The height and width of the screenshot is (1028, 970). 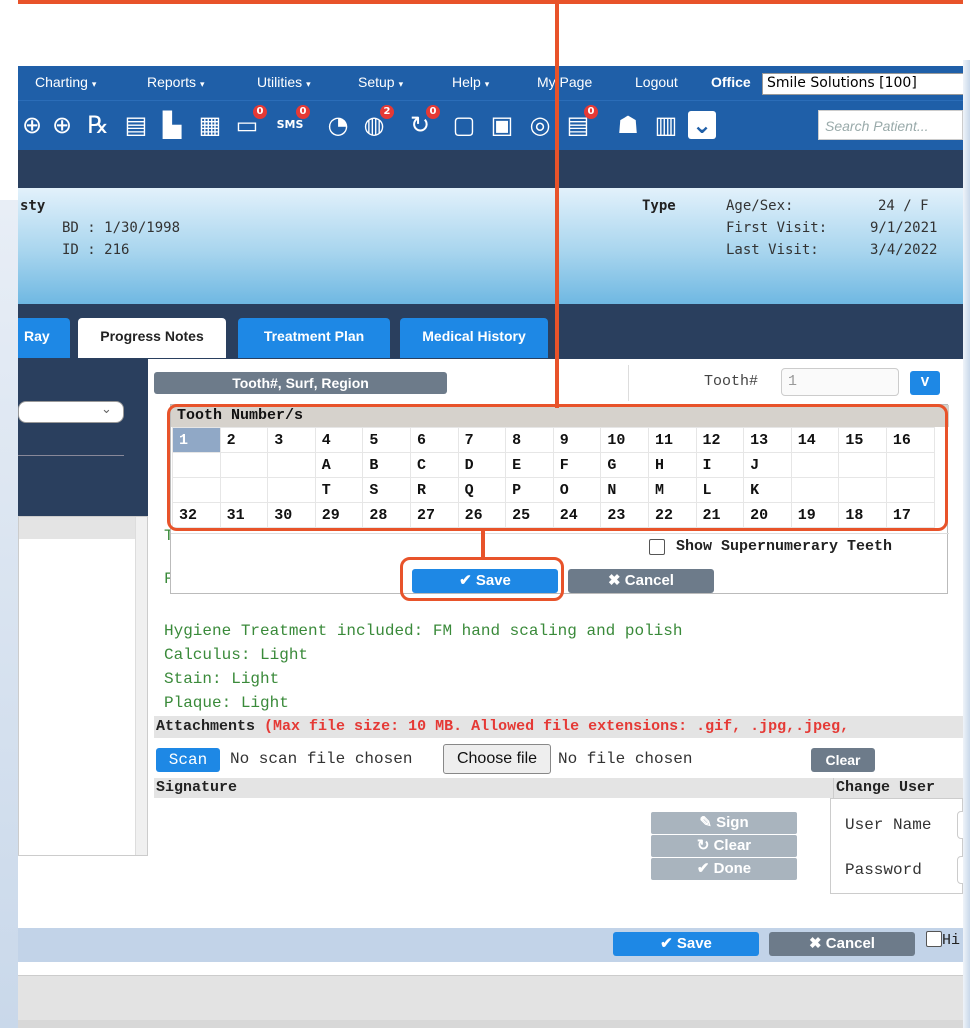 I want to click on password-input, so click(x=960, y=870).